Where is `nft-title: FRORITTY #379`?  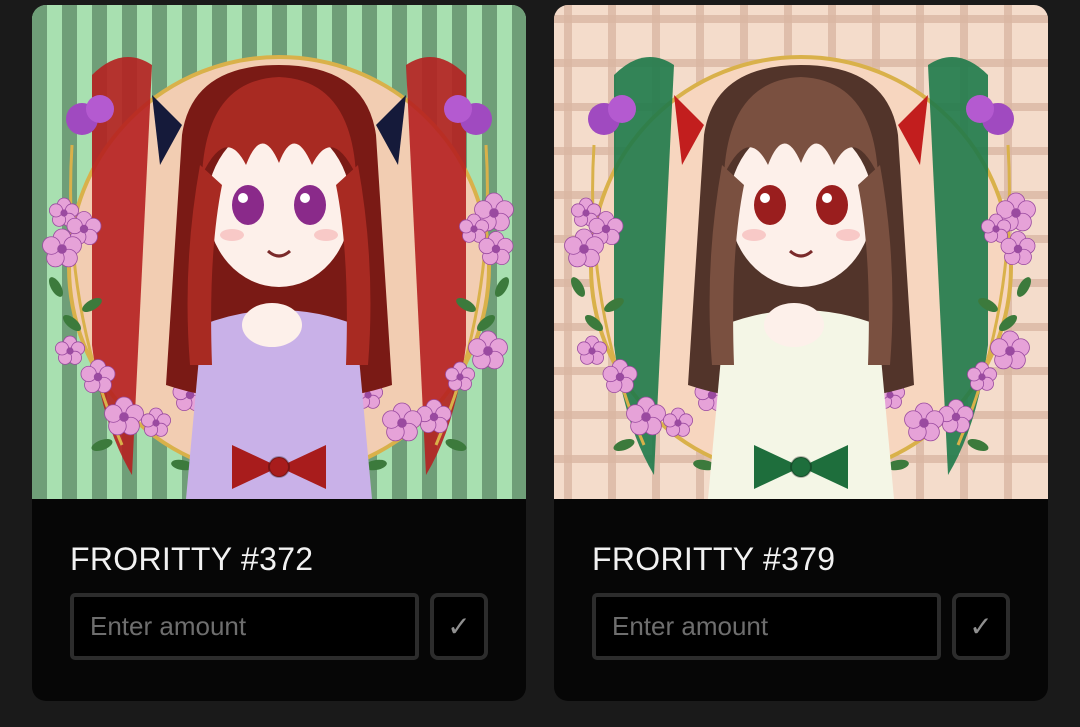 nft-title: FRORITTY #379 is located at coordinates (714, 559).